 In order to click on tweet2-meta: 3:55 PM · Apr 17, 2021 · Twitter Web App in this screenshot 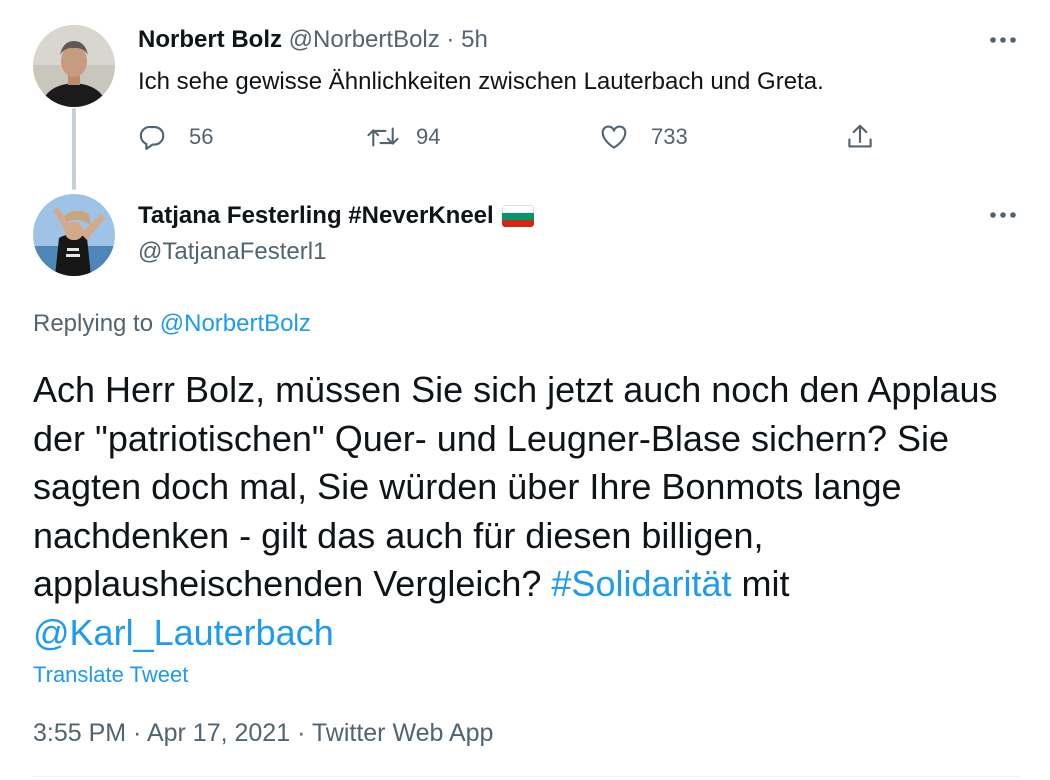, I will do `click(263, 733)`.